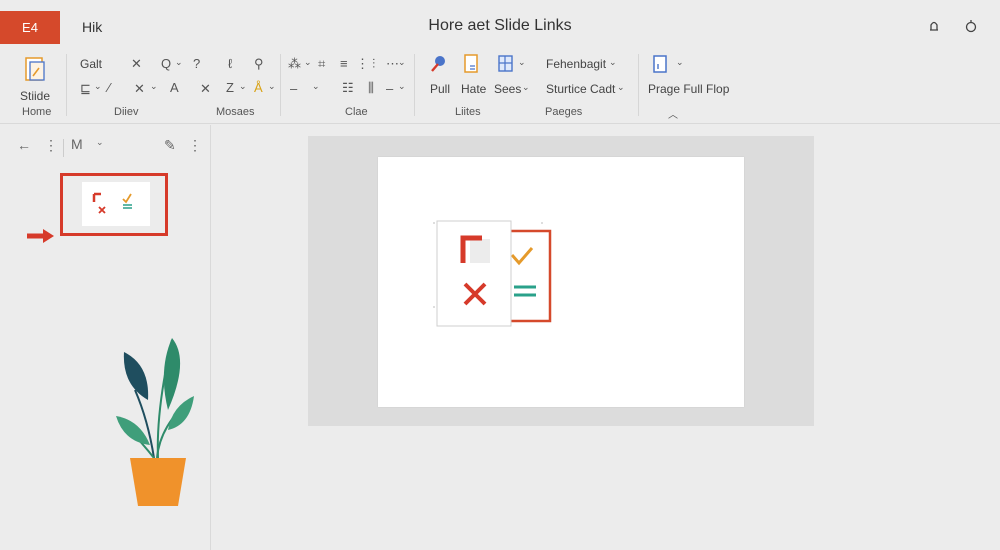 The height and width of the screenshot is (550, 1000). I want to click on layout-icon: M, so click(77, 144).